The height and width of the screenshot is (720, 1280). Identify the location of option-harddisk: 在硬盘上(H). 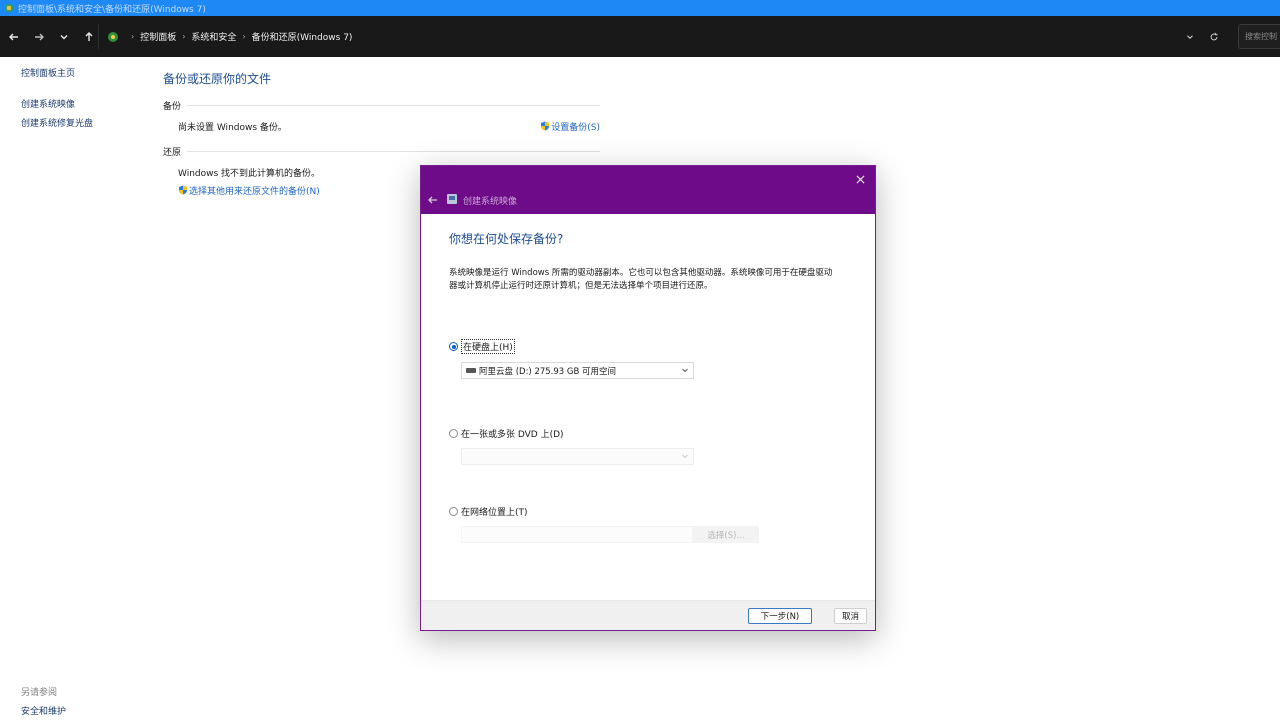
(649, 346).